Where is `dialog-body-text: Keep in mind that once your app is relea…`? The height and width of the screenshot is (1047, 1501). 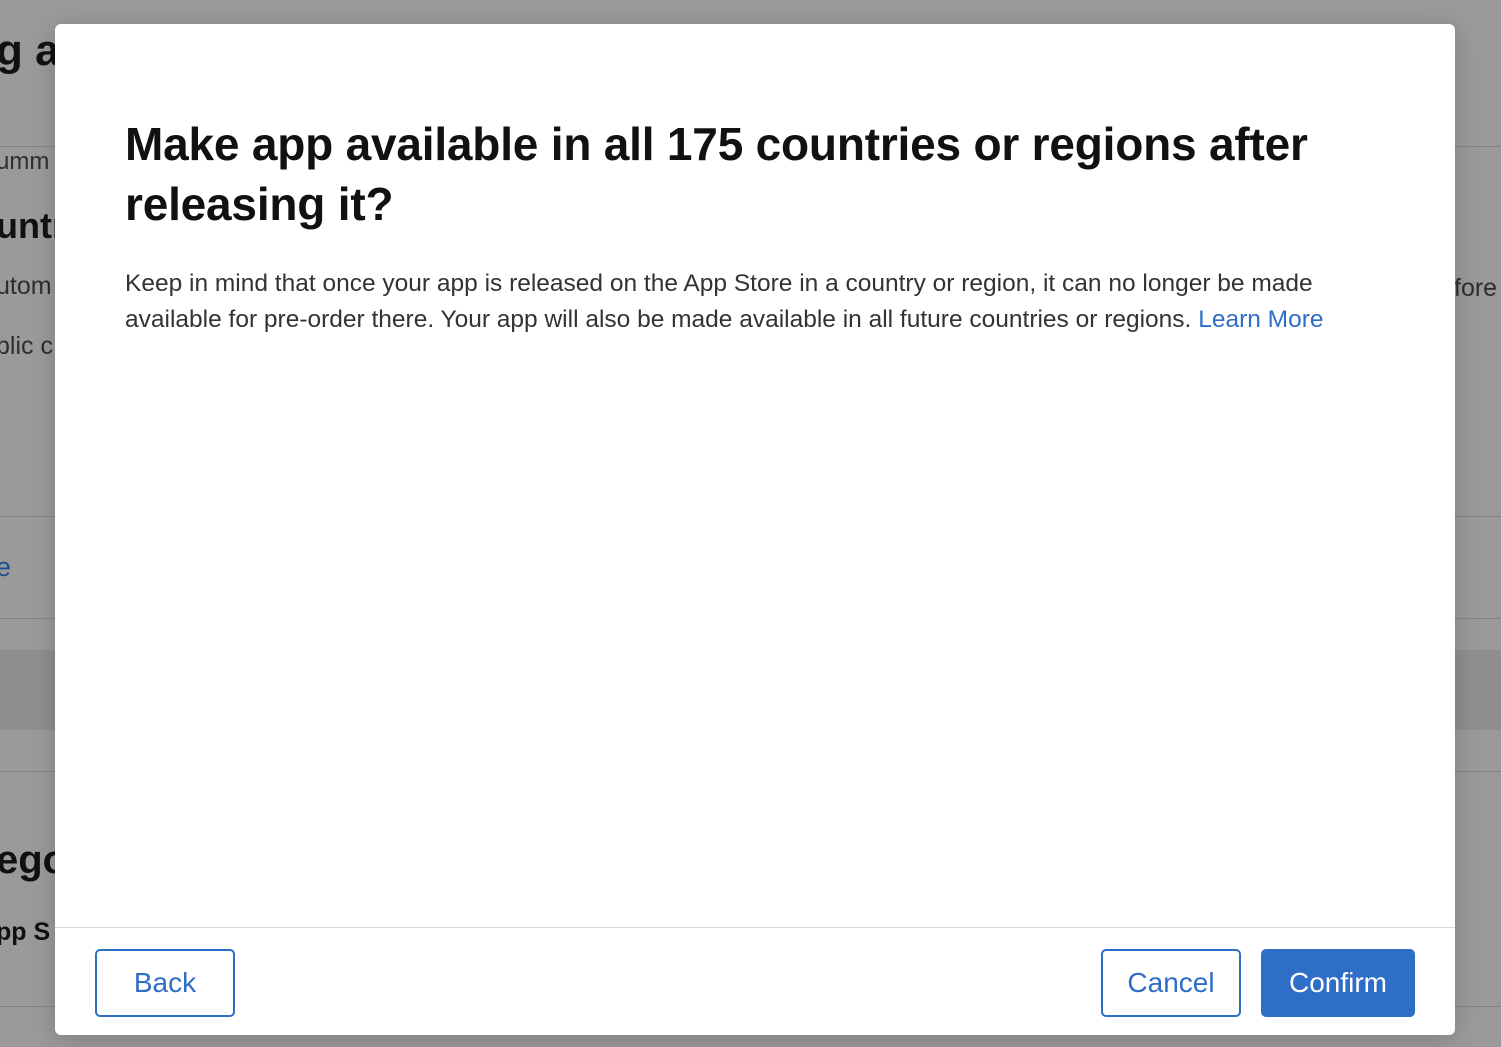 dialog-body-text: Keep in mind that once your app is relea… is located at coordinates (719, 301).